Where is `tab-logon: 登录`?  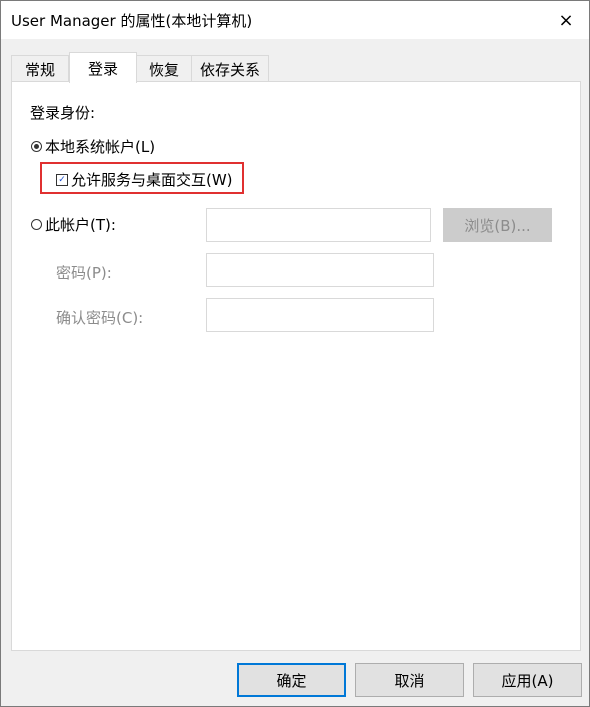
tab-logon: 登录 is located at coordinates (103, 67).